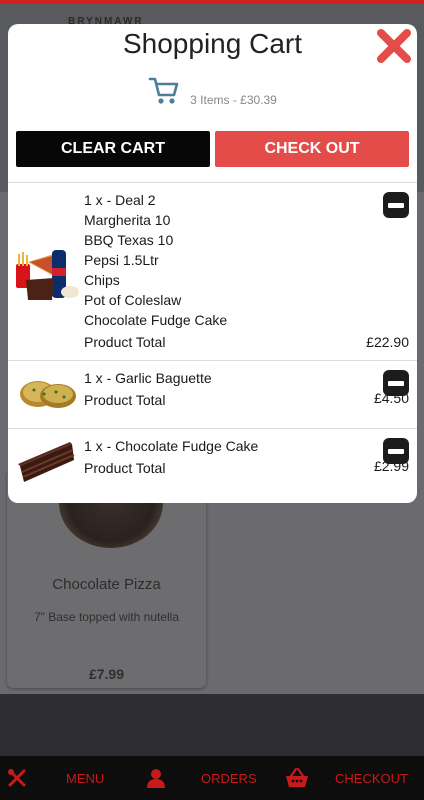 The image size is (424, 800). I want to click on nav-checkout: CHECKOUT, so click(371, 778).